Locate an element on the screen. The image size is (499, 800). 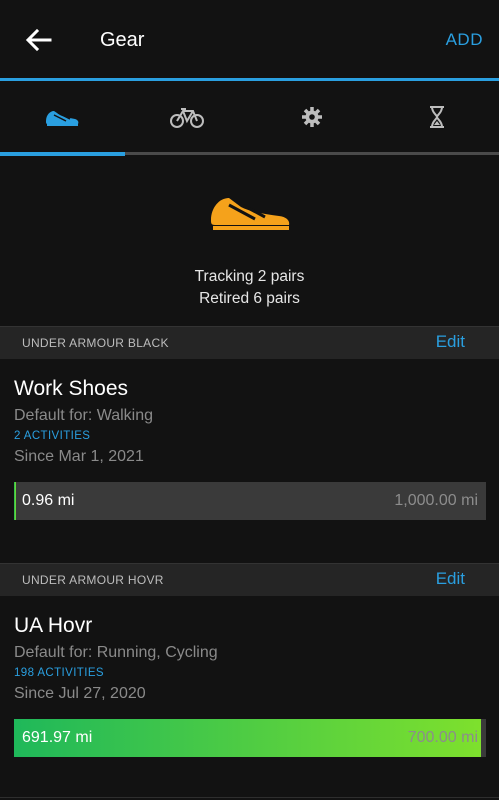
gear-icon is located at coordinates (311, 117).